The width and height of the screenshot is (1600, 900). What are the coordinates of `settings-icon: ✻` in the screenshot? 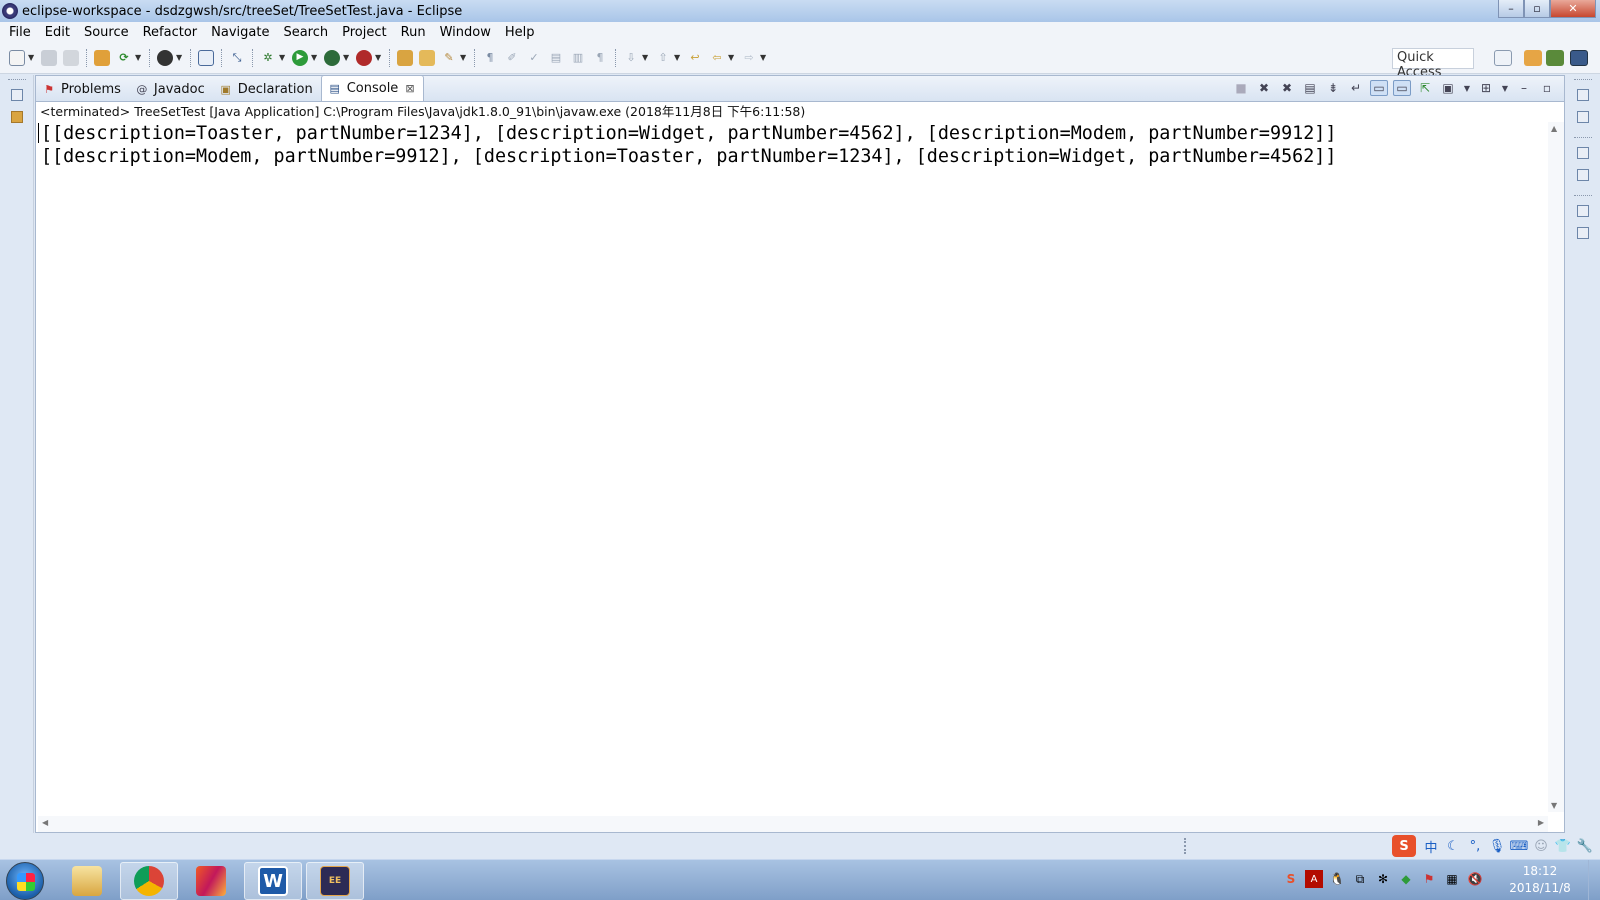 It's located at (1383, 879).